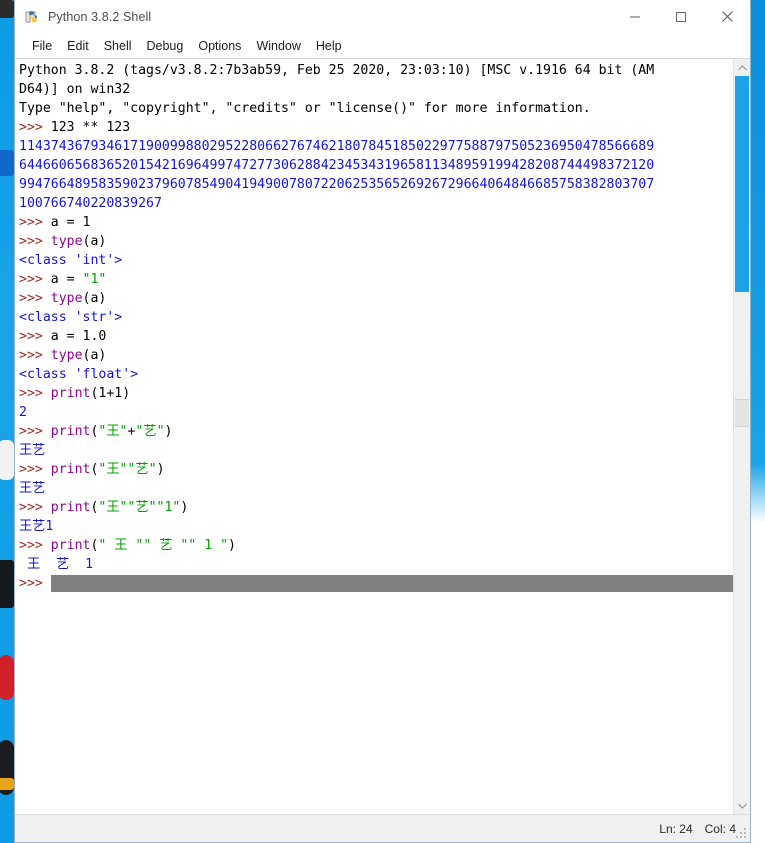  Describe the element at coordinates (94, 279) in the screenshot. I see `shell-text-segment: "1"` at that location.